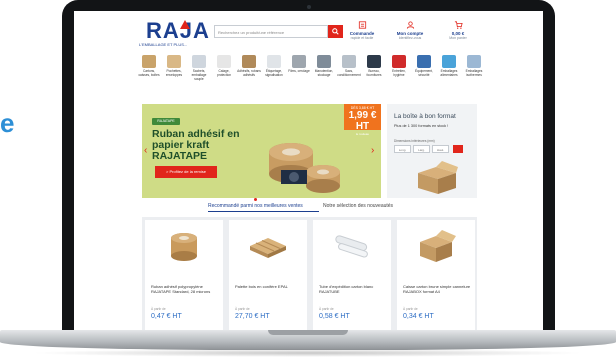 This screenshot has height=361, width=616. What do you see at coordinates (458, 30) in the screenshot?
I see `cart-link: 0,00 € Mon panier` at bounding box center [458, 30].